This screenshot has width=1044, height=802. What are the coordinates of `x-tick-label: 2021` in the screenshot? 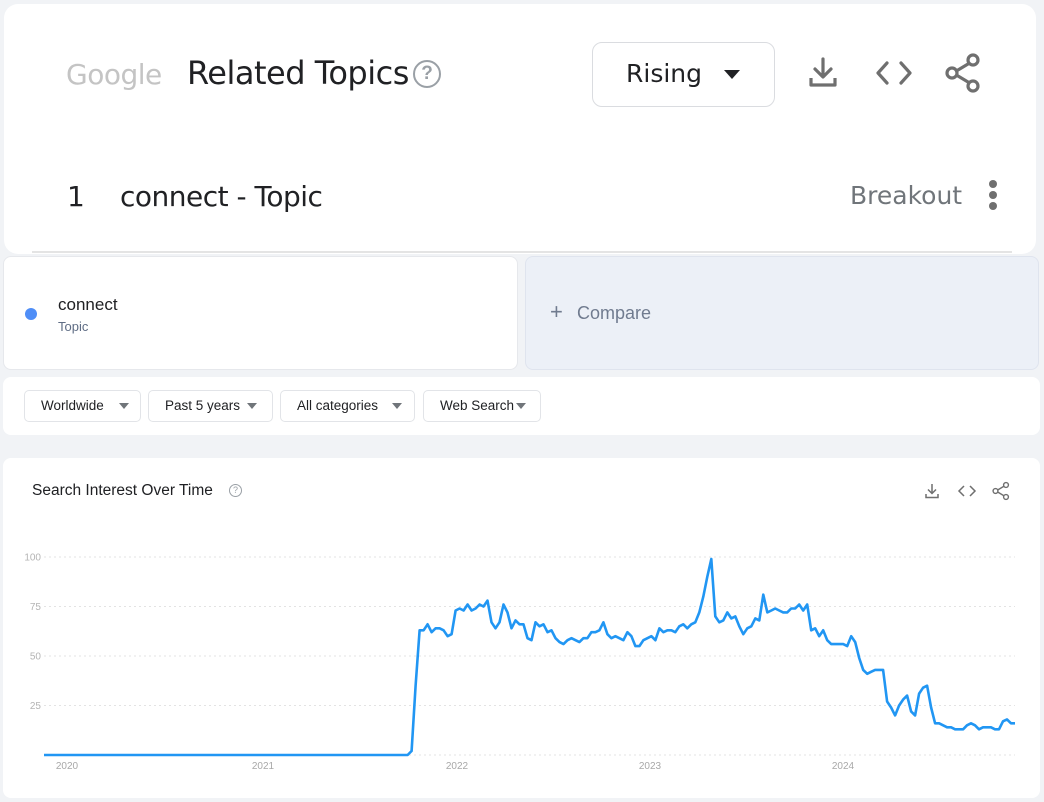 It's located at (263, 766).